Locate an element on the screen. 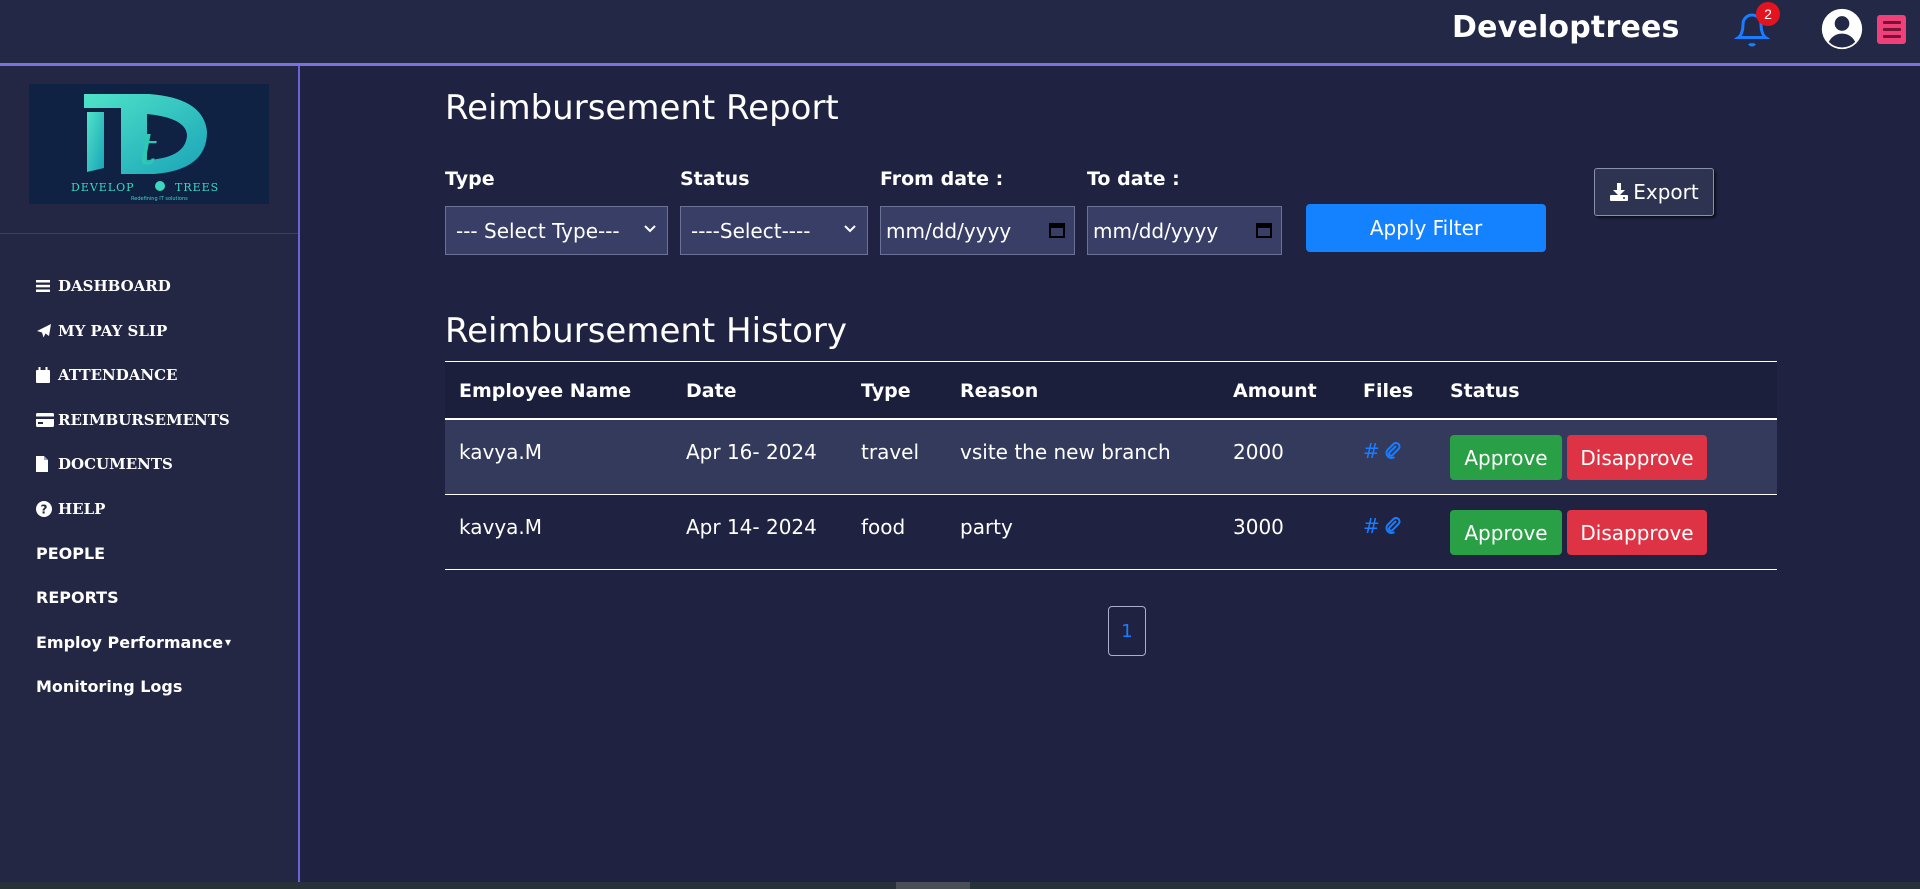 The image size is (1920, 889). type-select: --- Select Type--- is located at coordinates (556, 230).